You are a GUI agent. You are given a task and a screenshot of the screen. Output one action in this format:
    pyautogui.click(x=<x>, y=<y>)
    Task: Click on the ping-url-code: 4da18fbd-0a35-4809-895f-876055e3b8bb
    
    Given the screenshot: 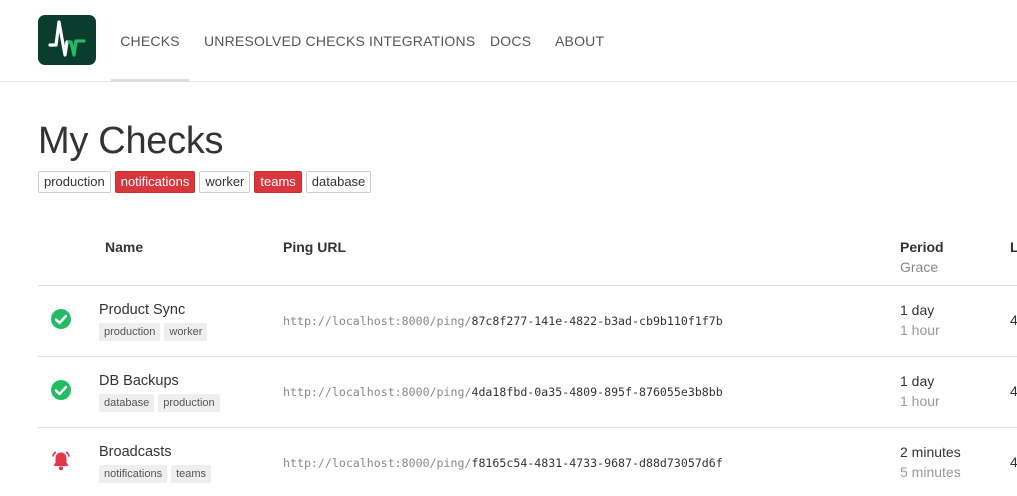 What is the action you would take?
    pyautogui.click(x=597, y=392)
    